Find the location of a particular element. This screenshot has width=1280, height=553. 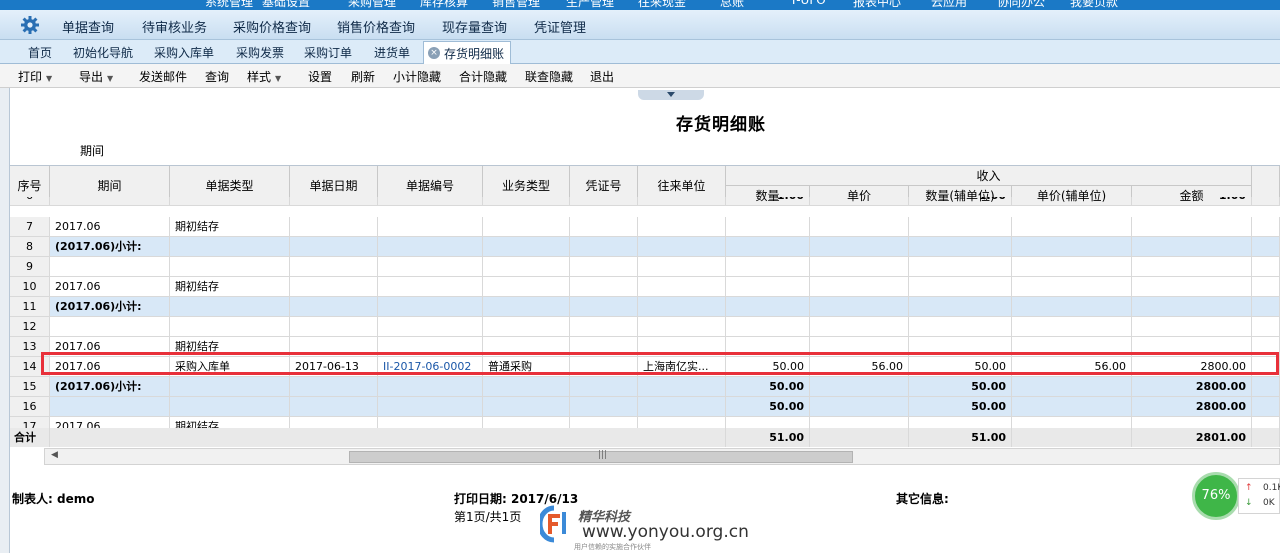

watermark-url: www.yonyou.org.cn is located at coordinates (665, 532).